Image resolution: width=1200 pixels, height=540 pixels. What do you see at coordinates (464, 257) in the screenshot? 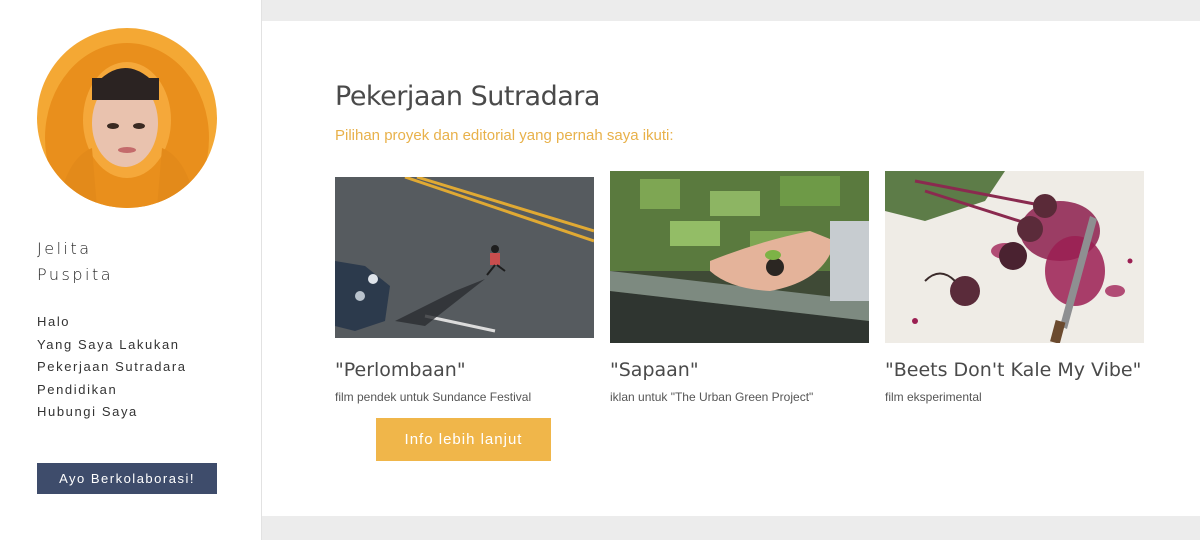
I see `project-image-race` at bounding box center [464, 257].